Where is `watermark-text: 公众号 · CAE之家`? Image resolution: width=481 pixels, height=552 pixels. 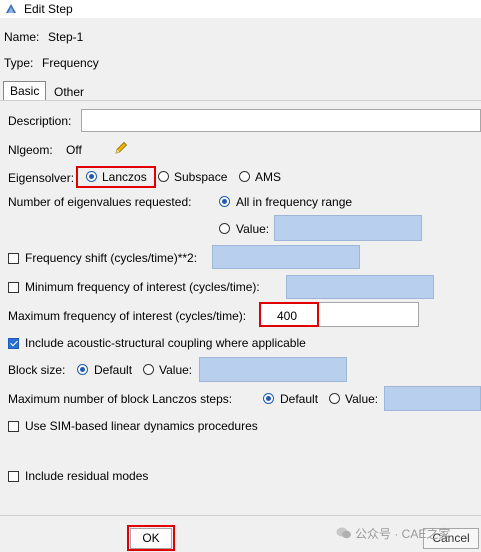
watermark-text: 公众号 · CAE之家 is located at coordinates (403, 534).